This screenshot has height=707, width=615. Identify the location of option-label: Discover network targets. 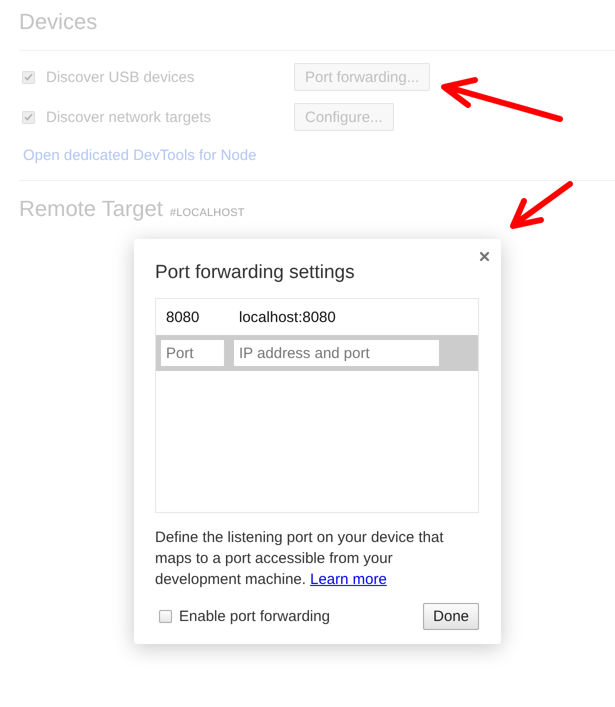
(129, 117).